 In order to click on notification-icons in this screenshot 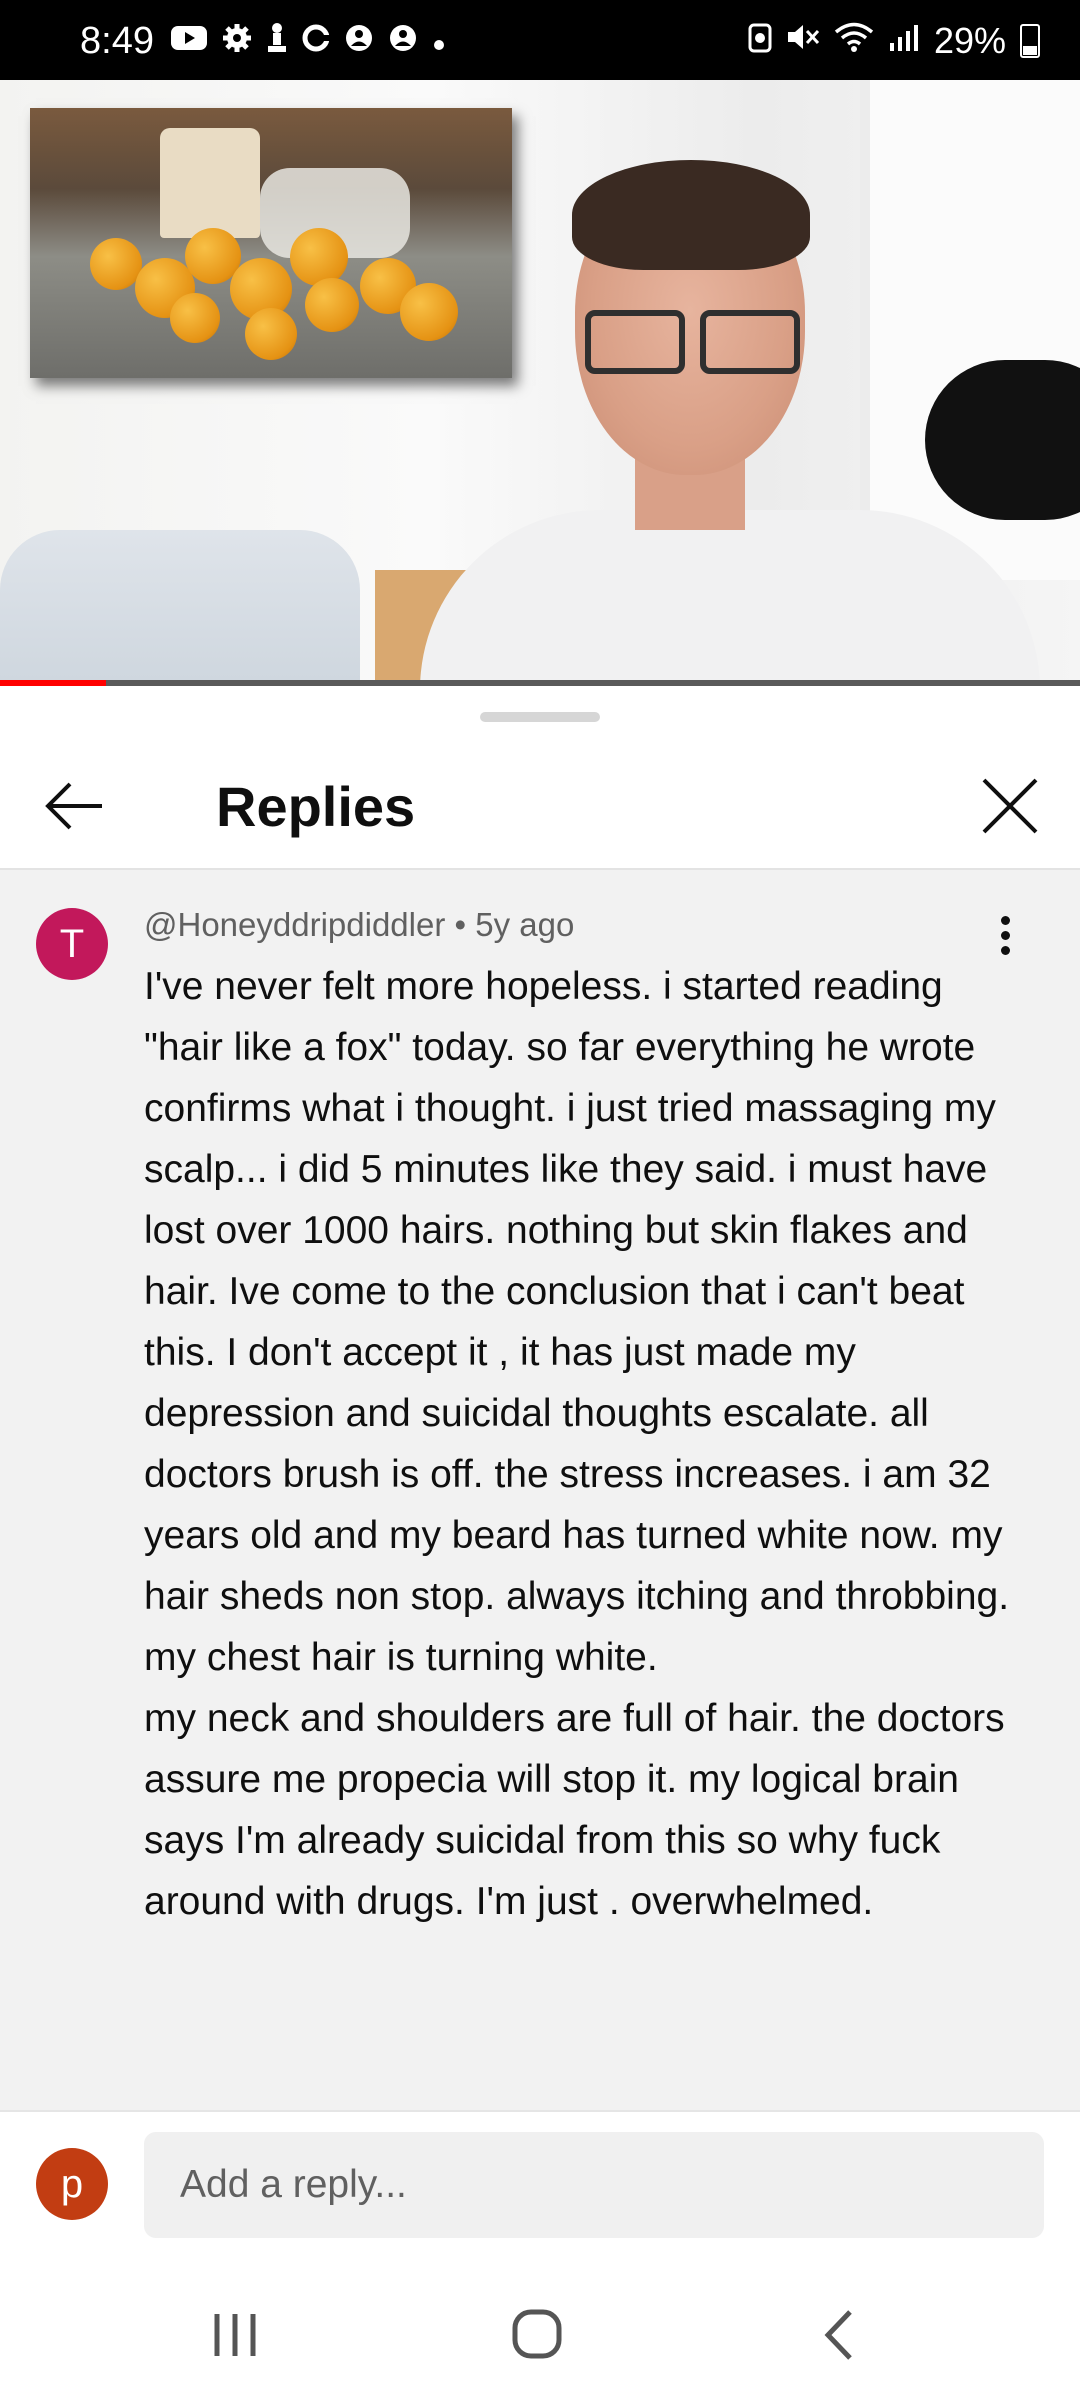, I will do `click(308, 42)`.